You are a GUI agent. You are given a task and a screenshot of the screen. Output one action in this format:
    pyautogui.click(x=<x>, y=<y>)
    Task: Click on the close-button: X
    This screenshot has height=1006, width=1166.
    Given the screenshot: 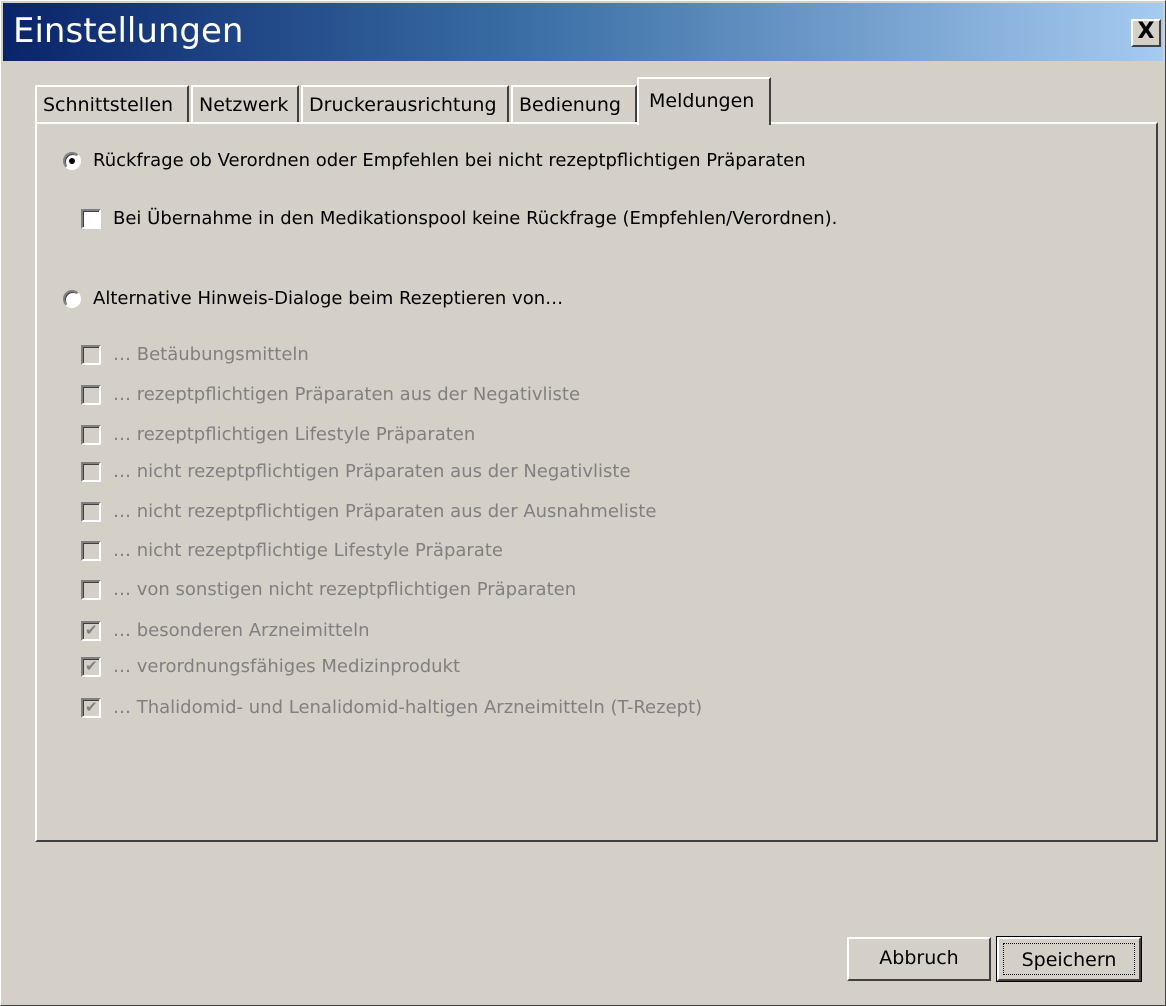 What is the action you would take?
    pyautogui.click(x=1146, y=33)
    